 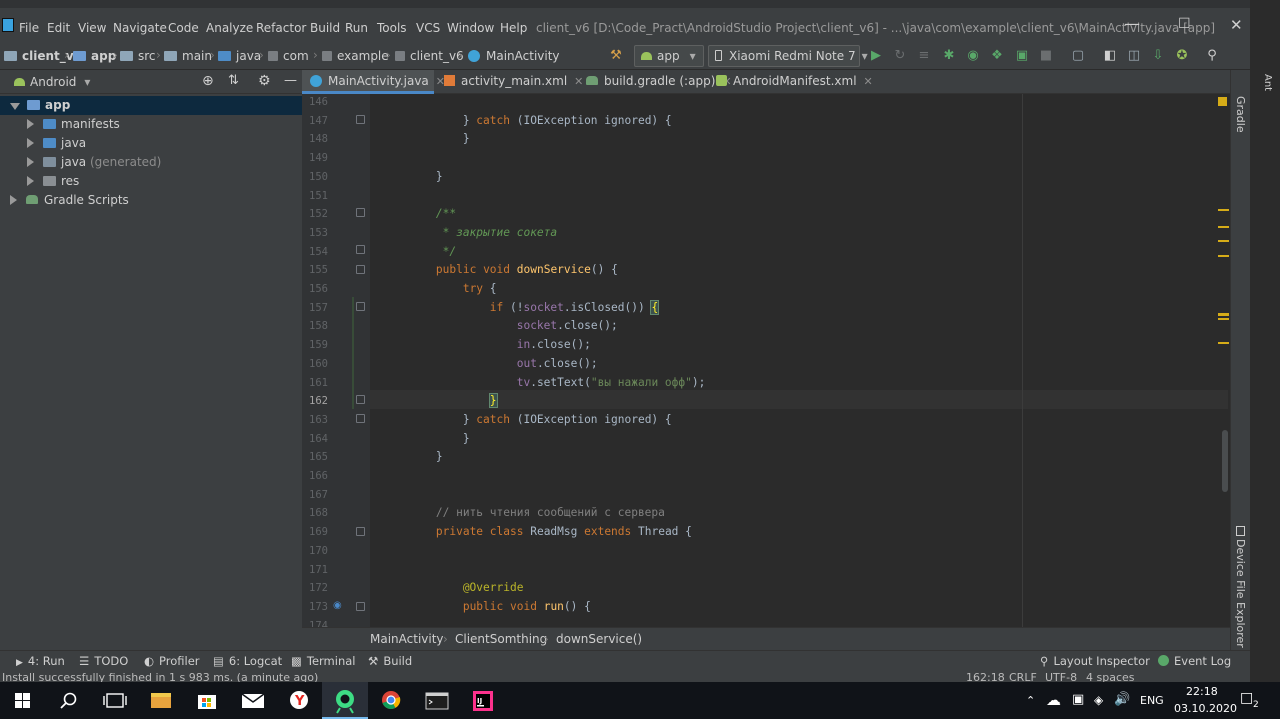 I want to click on network-icon: ▣, so click(x=1078, y=699).